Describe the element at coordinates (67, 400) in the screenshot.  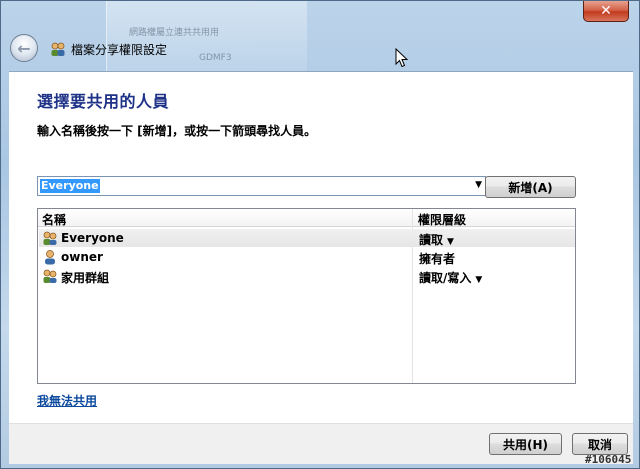
I see `help-link: 我無法共用` at that location.